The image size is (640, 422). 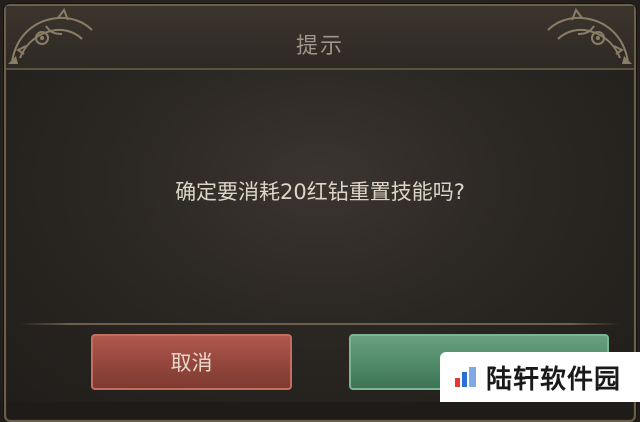 I want to click on dialog-title: 提示, so click(x=319, y=46).